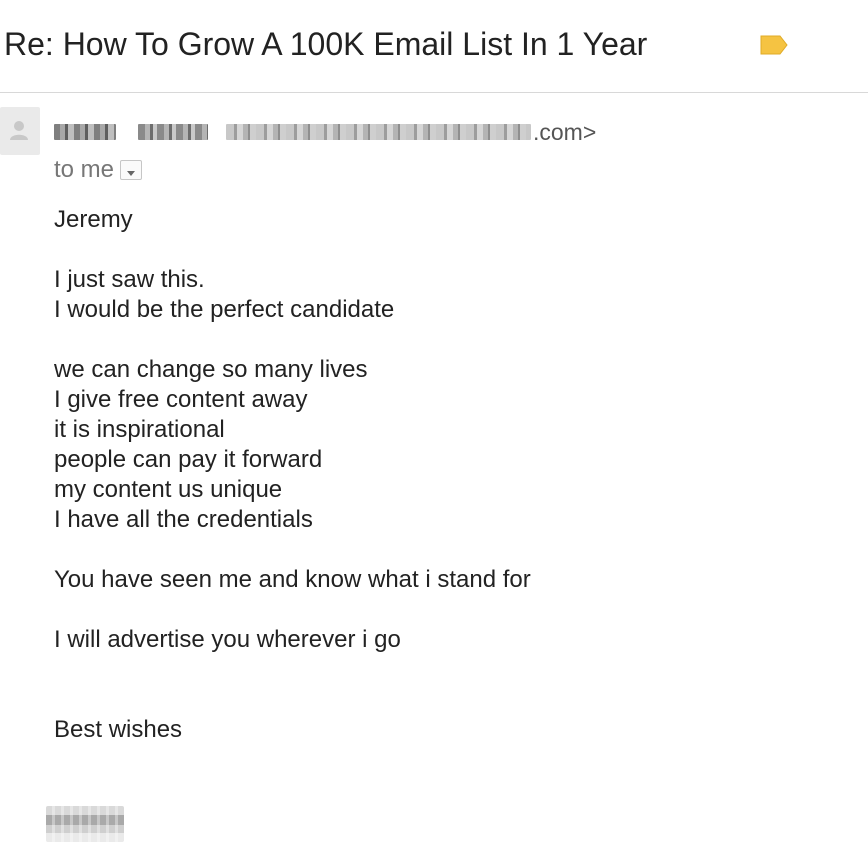 This screenshot has width=868, height=854. Describe the element at coordinates (84, 169) in the screenshot. I see `recipient-text: to me` at that location.